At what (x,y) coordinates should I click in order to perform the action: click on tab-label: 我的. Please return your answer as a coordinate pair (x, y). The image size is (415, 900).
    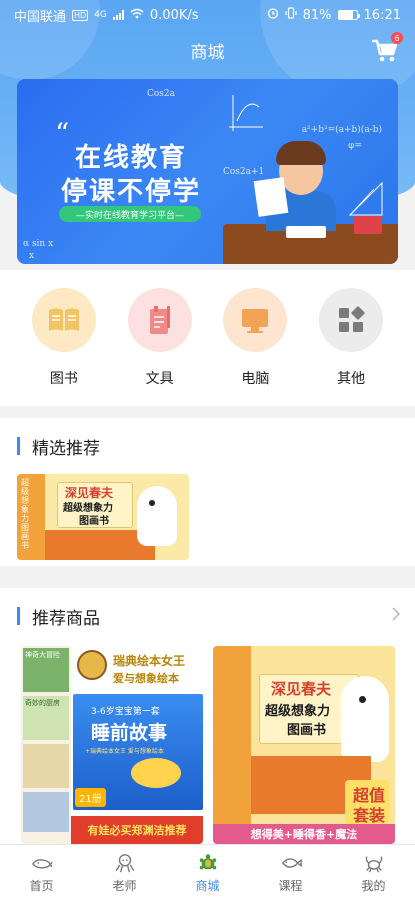
    Looking at the image, I should click on (373, 885).